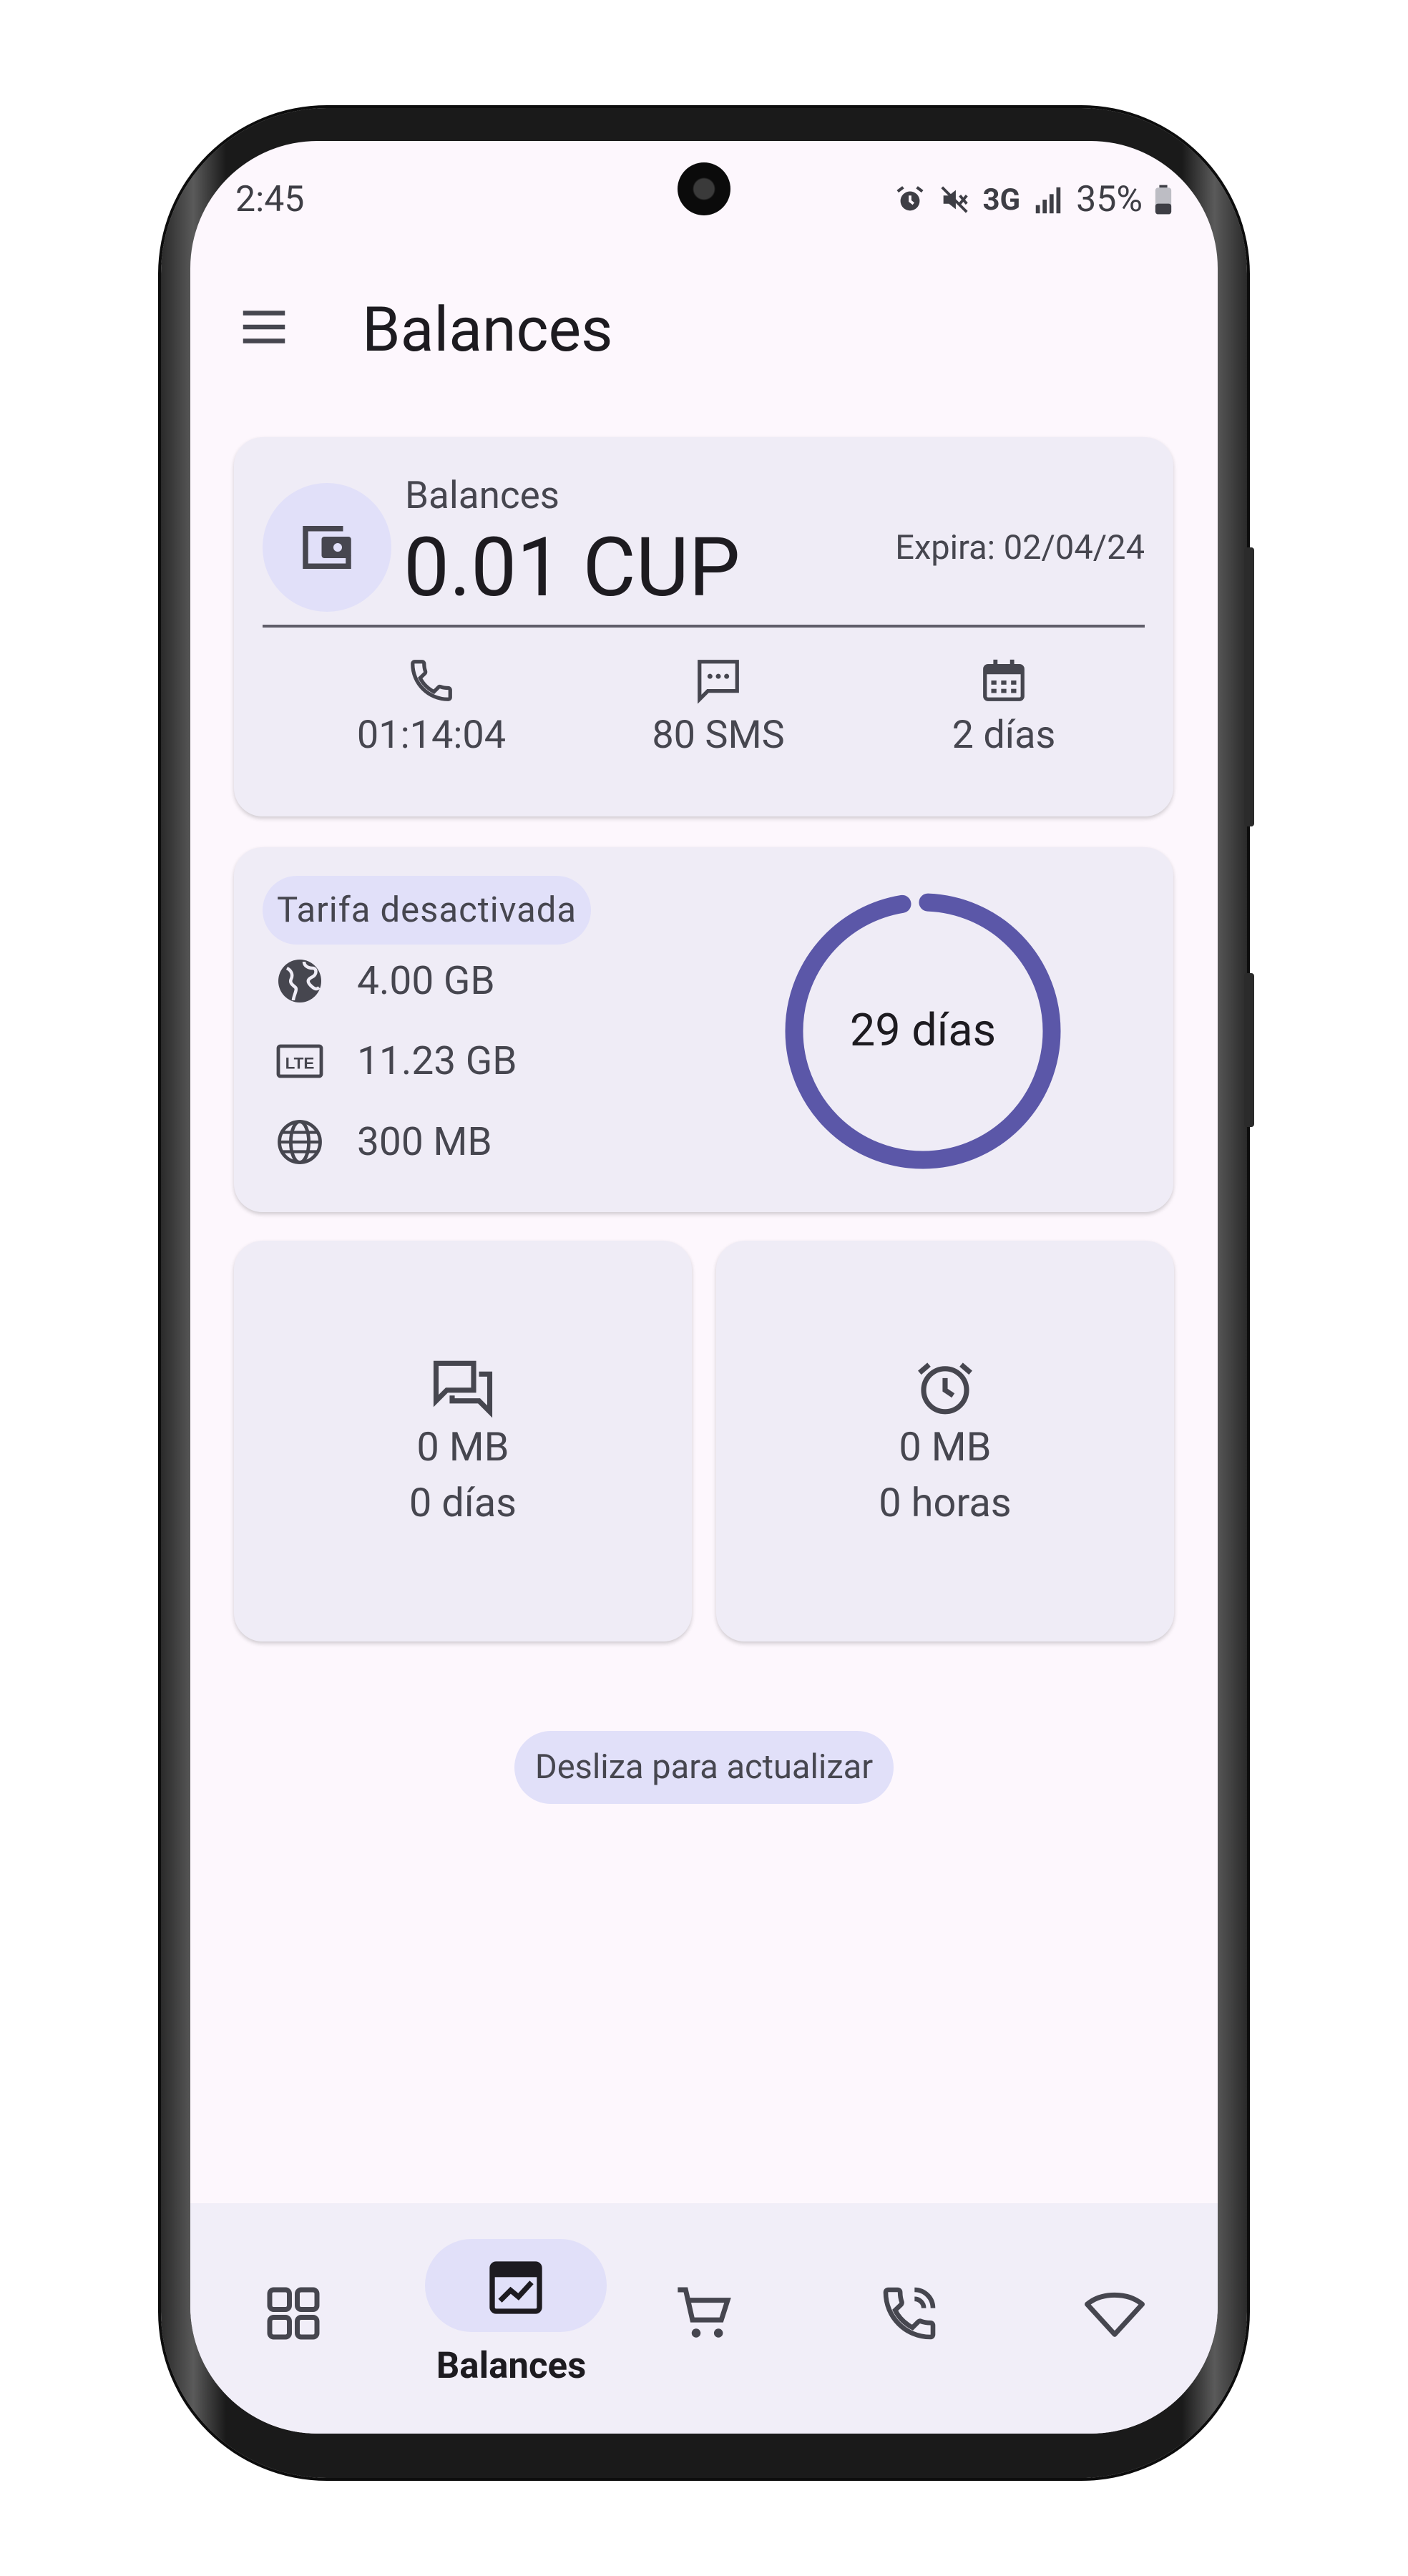 Image resolution: width=1408 pixels, height=2576 pixels. What do you see at coordinates (1249, 686) in the screenshot?
I see `volume-button` at bounding box center [1249, 686].